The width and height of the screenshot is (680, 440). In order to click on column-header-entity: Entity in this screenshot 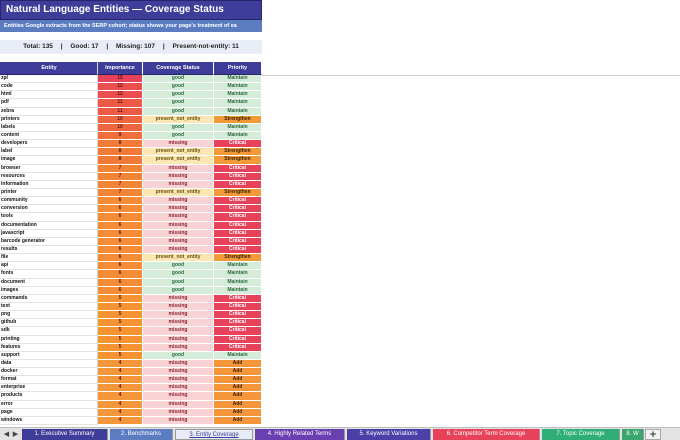, I will do `click(49, 68)`.